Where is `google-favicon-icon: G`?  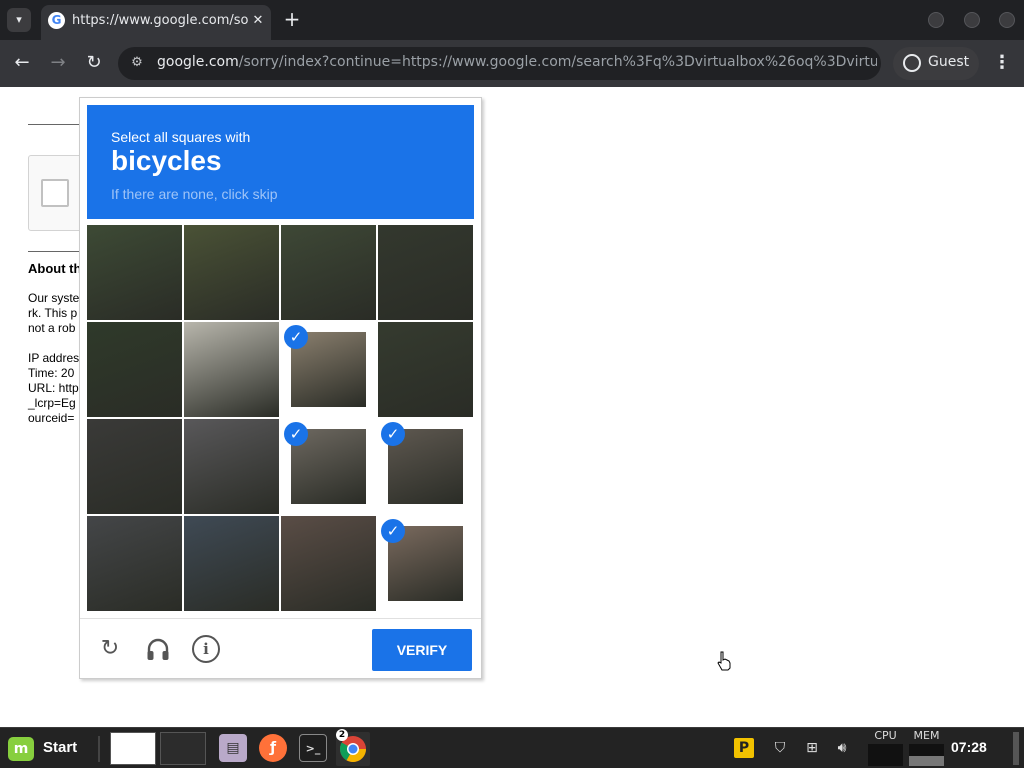 google-favicon-icon: G is located at coordinates (56, 20).